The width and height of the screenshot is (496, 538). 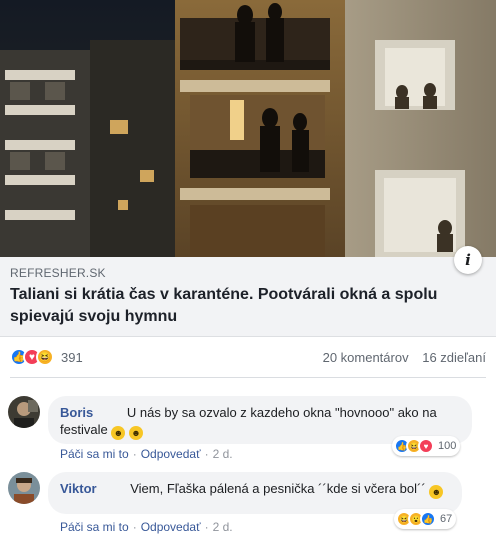 What do you see at coordinates (248, 357) in the screenshot?
I see `reactions-summary: 👍 ♥ 😆 391 20 komentárov 16 zdieľaní` at bounding box center [248, 357].